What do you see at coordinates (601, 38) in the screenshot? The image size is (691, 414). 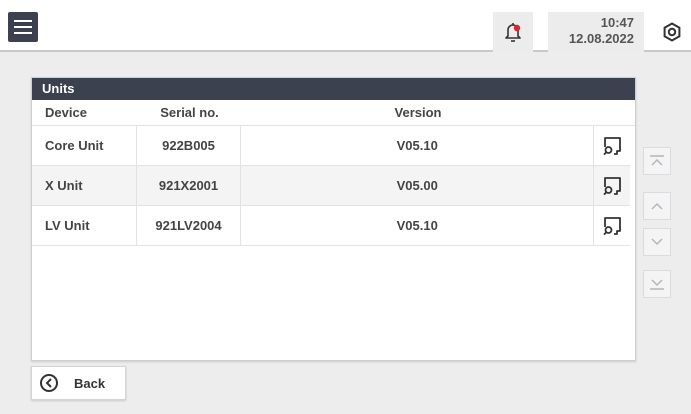 I see `clock-date: 12.08.2022` at bounding box center [601, 38].